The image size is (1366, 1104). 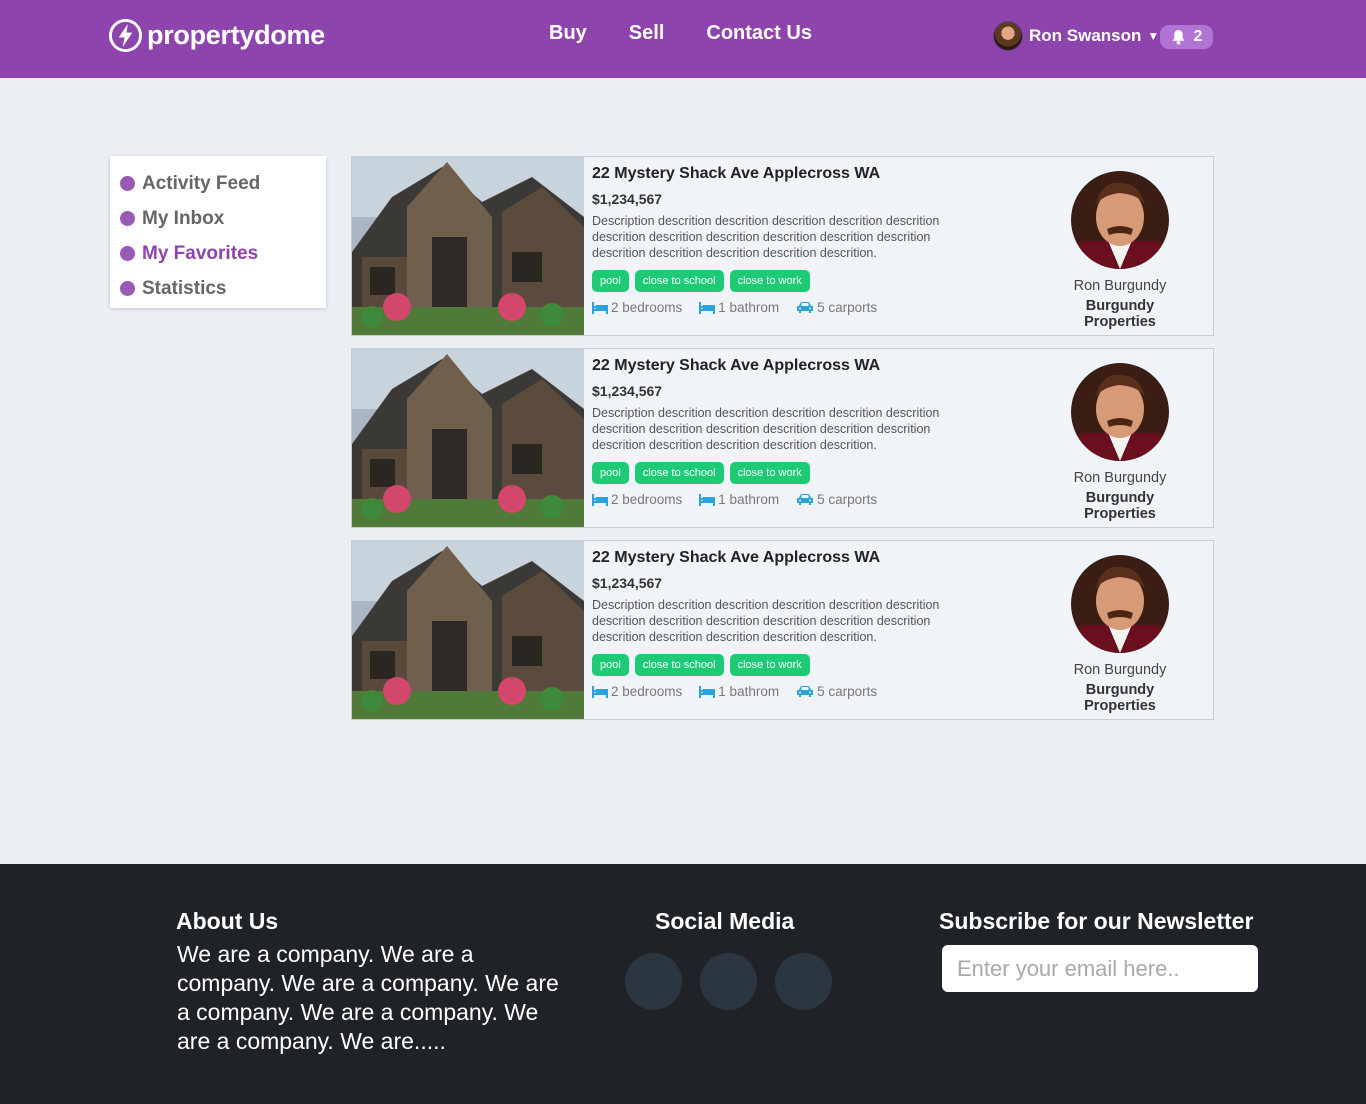 I want to click on newsletter-email-input, so click(x=1100, y=968).